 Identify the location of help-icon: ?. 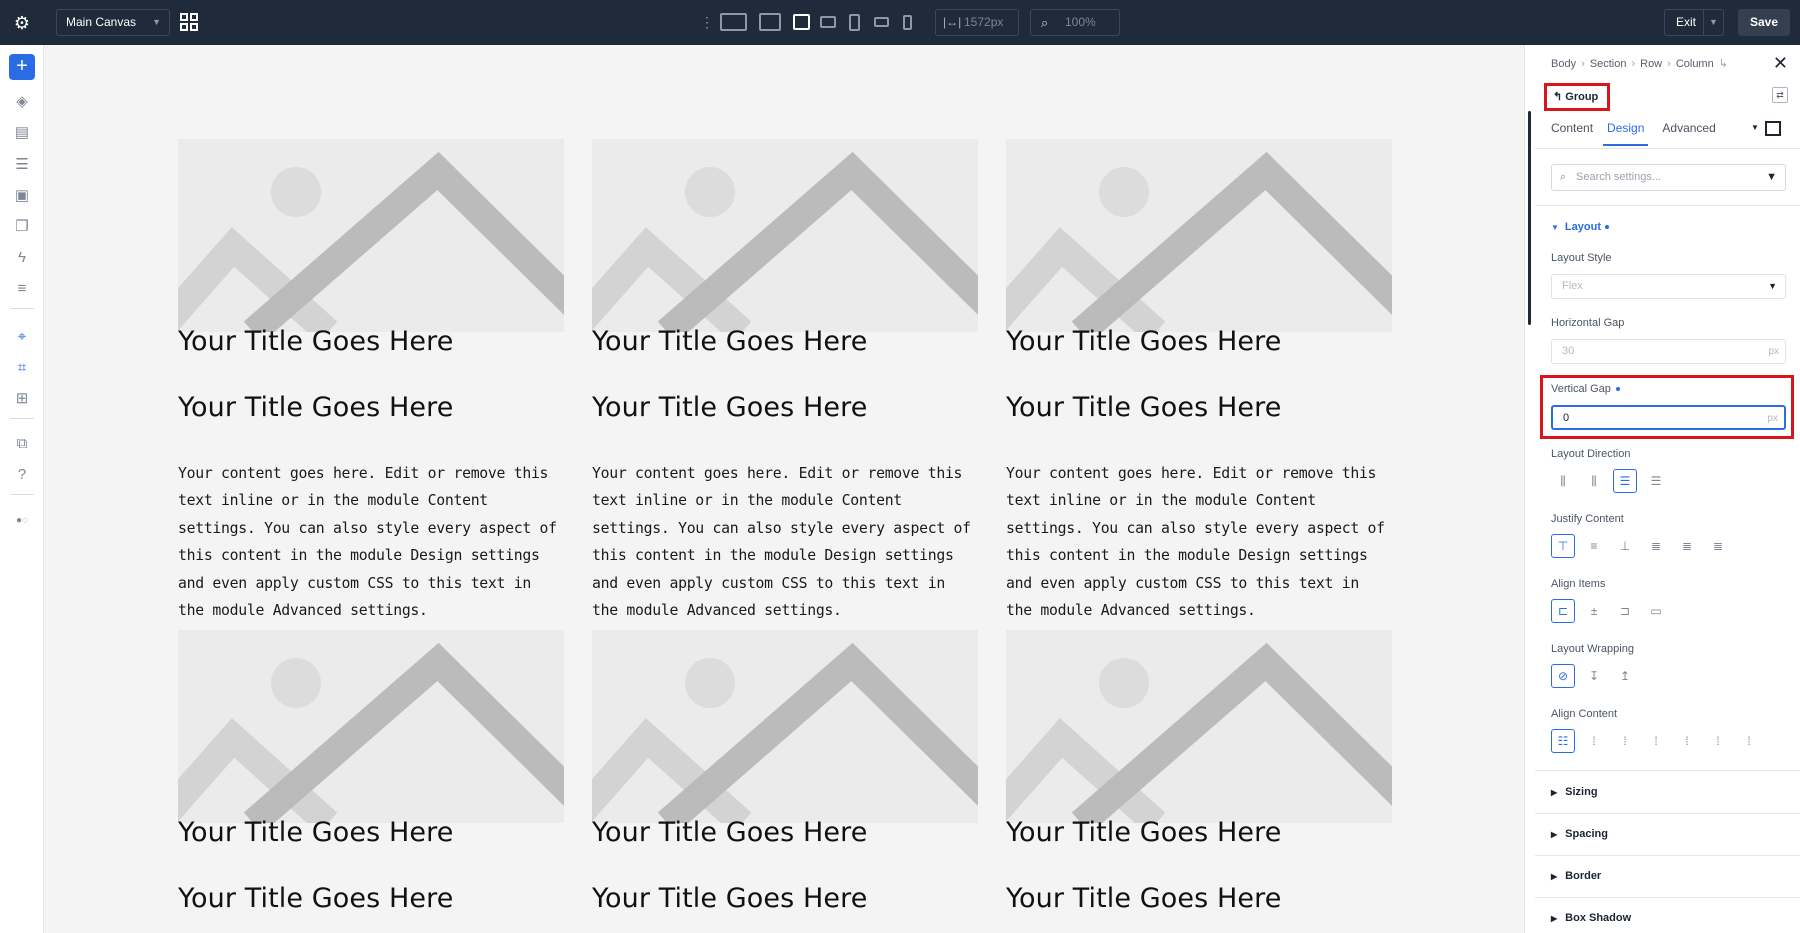
(22, 475).